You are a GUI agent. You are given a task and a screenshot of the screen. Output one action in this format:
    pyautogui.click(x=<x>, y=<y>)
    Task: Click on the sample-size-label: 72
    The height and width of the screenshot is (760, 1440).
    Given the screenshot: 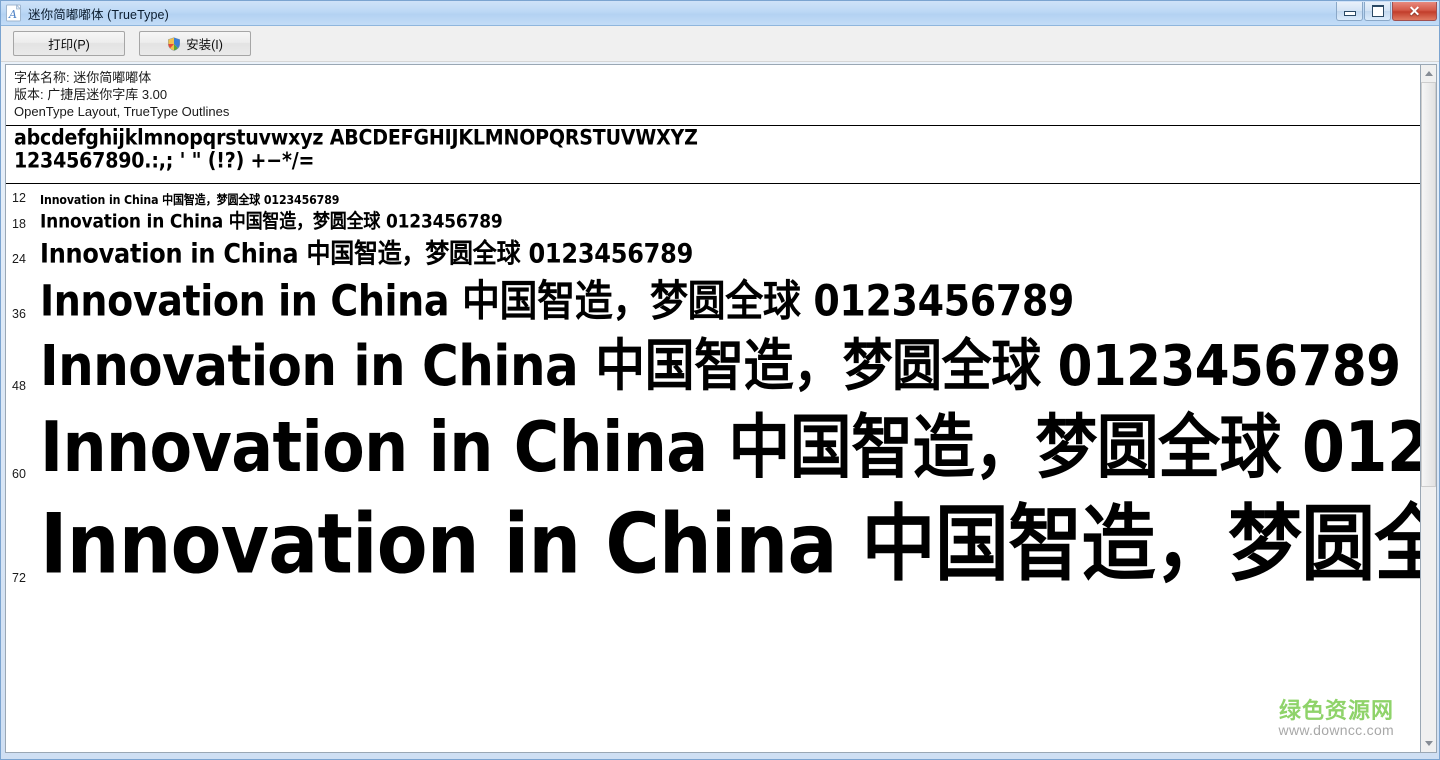 What is the action you would take?
    pyautogui.click(x=19, y=577)
    